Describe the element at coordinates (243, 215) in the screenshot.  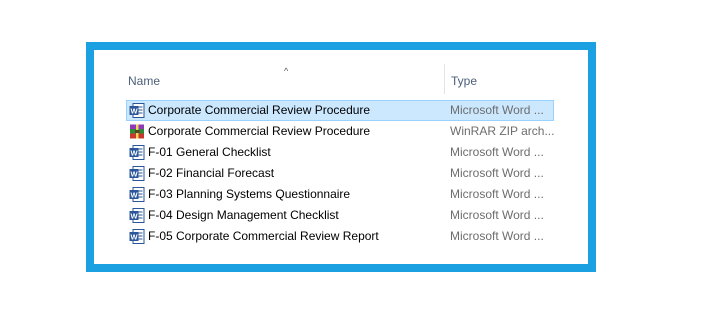
I see `file-name: F-04 Design Management Checklist` at that location.